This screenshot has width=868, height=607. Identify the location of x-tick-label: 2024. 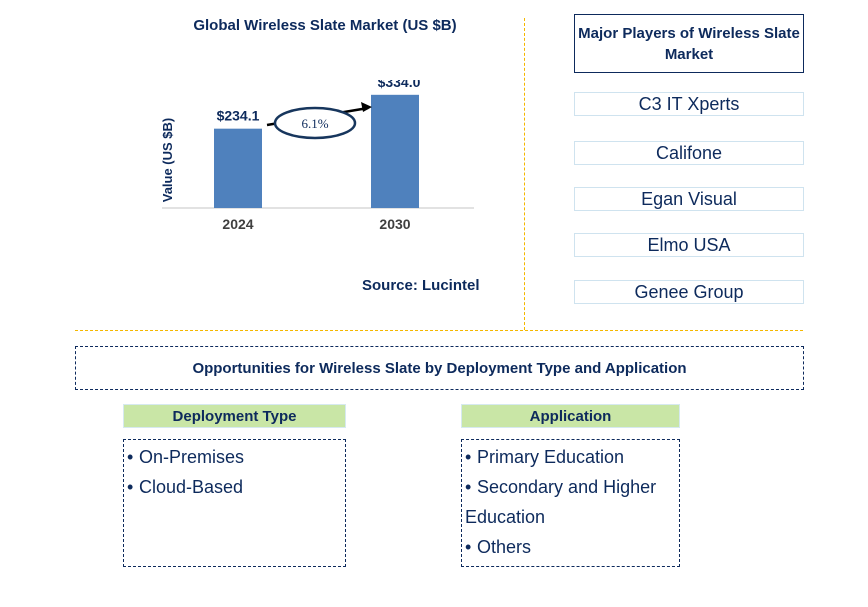
(237, 224).